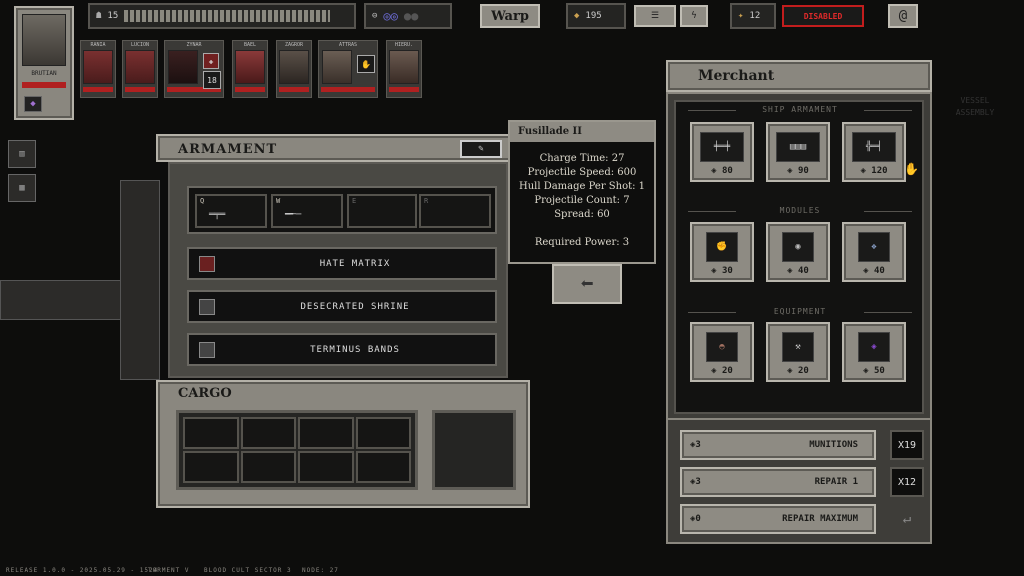 The height and width of the screenshot is (576, 1024). I want to click on price: ◈ 120, so click(874, 171).